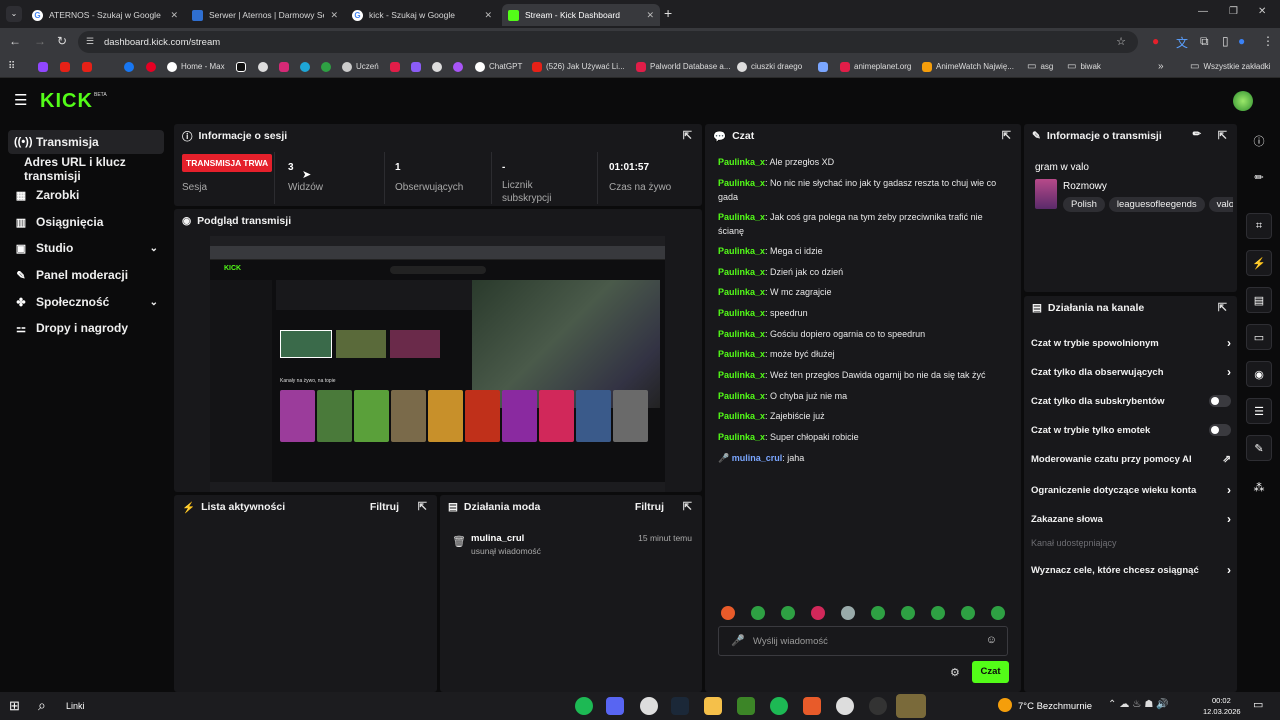  What do you see at coordinates (1221, 700) in the screenshot?
I see `clock-time: 00:02` at bounding box center [1221, 700].